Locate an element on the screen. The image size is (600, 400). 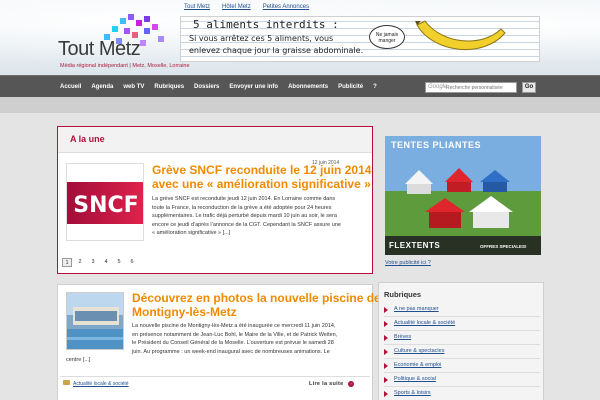
featured-article-date: 12 juin 2014 is located at coordinates (326, 163).